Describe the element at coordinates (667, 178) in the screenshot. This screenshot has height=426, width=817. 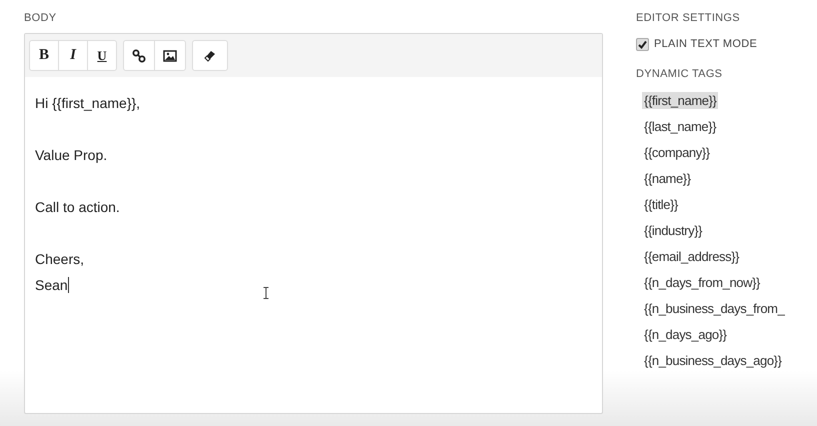
I see `tag-item: {{name}}` at that location.